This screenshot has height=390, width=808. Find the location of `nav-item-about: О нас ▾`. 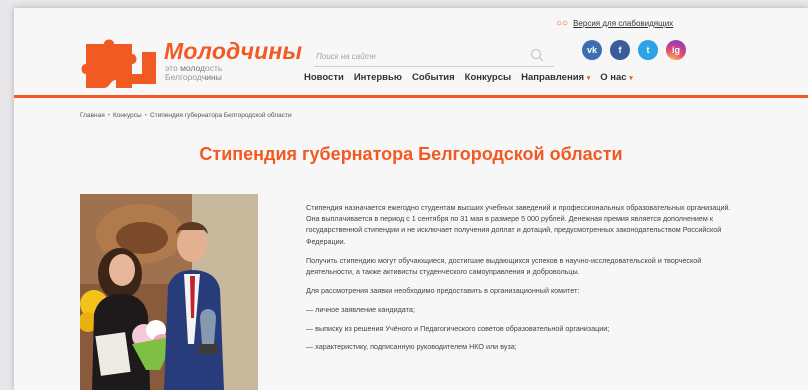

nav-item-about: О нас ▾ is located at coordinates (616, 77).